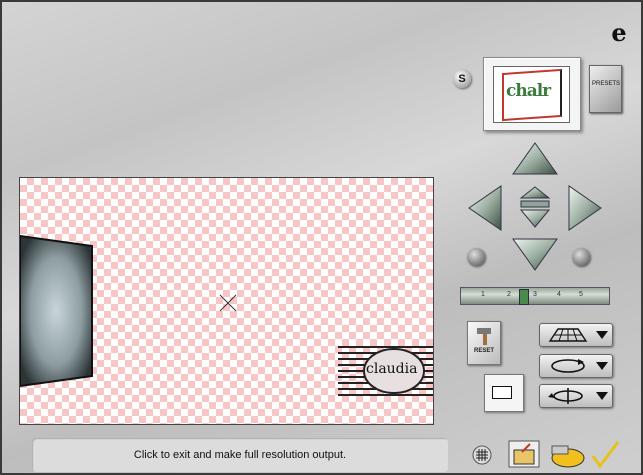 This screenshot has height=475, width=643. Describe the element at coordinates (524, 454) in the screenshot. I see `open-folder-icon` at that location.